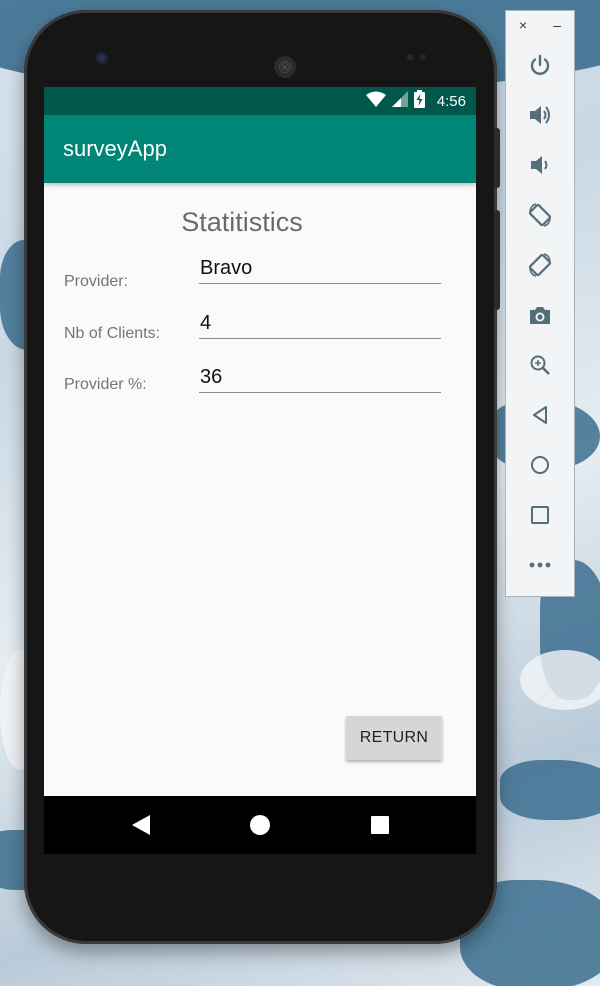 The height and width of the screenshot is (986, 600). I want to click on recents-icon, so click(380, 825).